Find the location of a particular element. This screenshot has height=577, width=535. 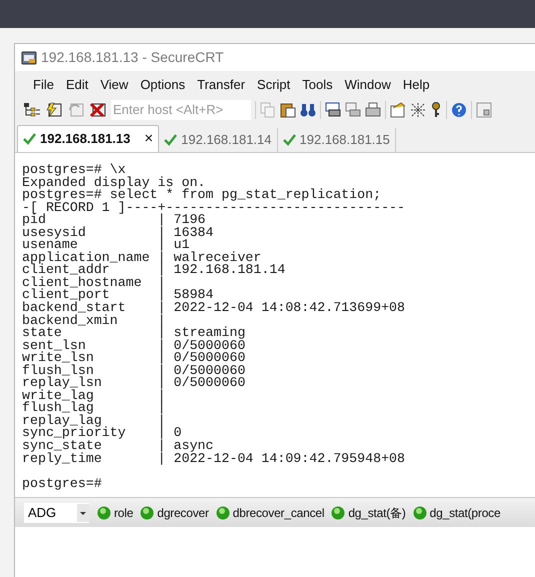

terminal-line: flush_lsn | 0/5000060 is located at coordinates (134, 371).